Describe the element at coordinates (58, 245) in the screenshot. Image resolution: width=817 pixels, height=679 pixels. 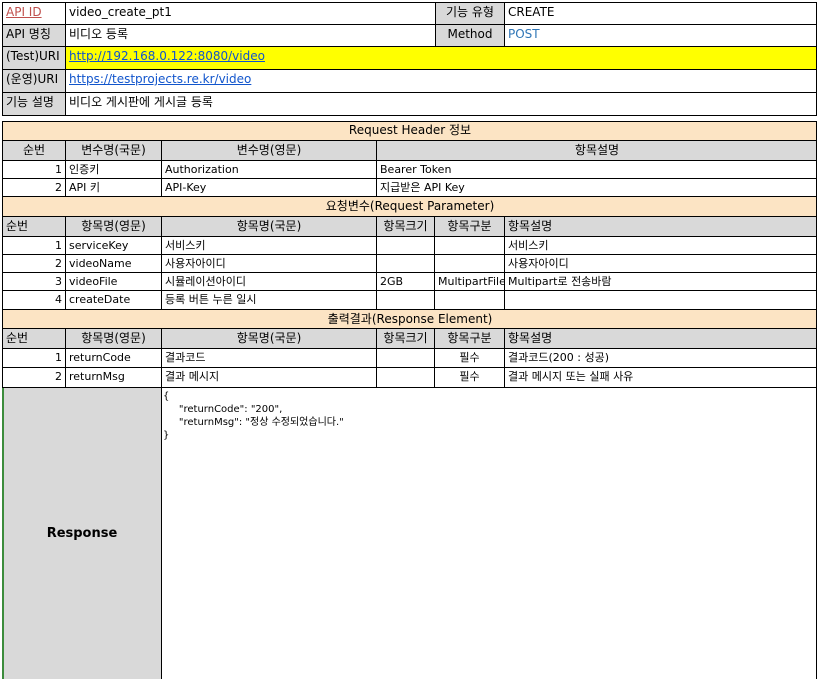
I see `rp-row-no: 1` at that location.